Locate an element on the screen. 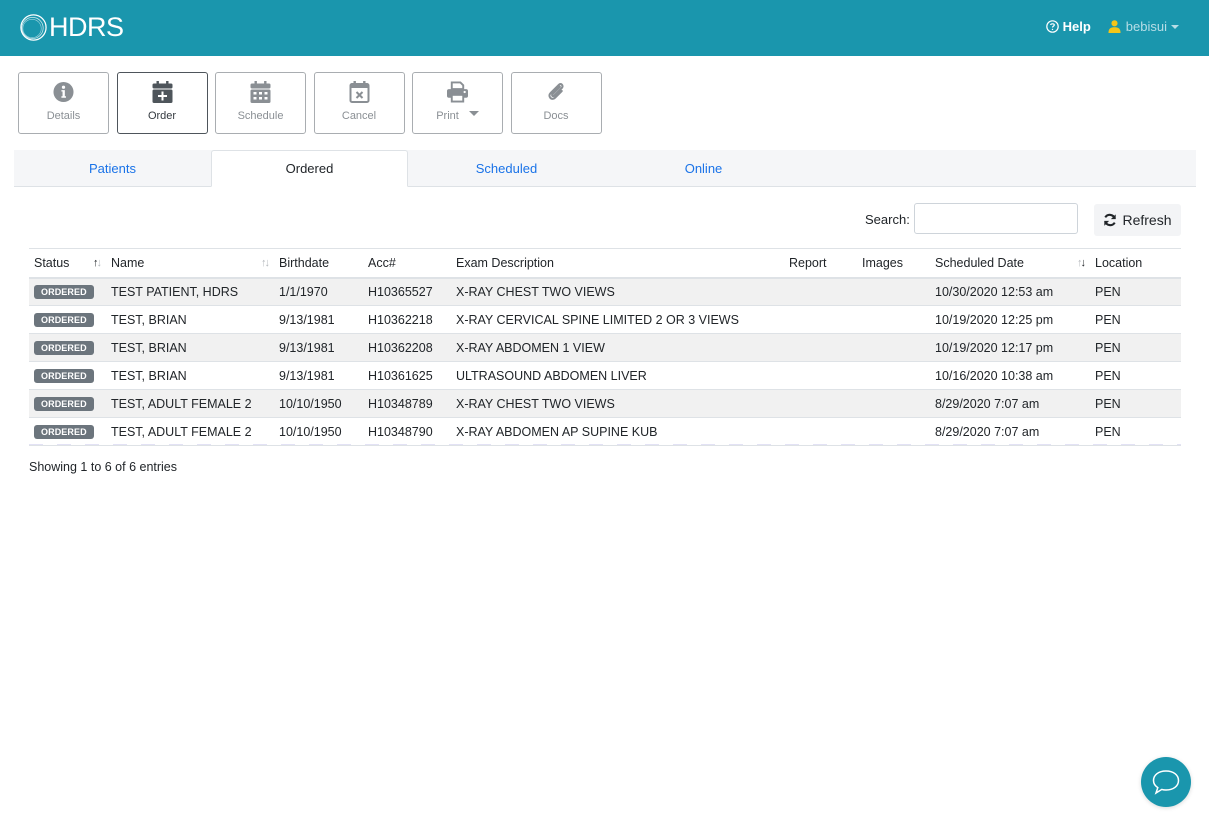 This screenshot has width=1209, height=823. docs-label: Docs is located at coordinates (556, 116).